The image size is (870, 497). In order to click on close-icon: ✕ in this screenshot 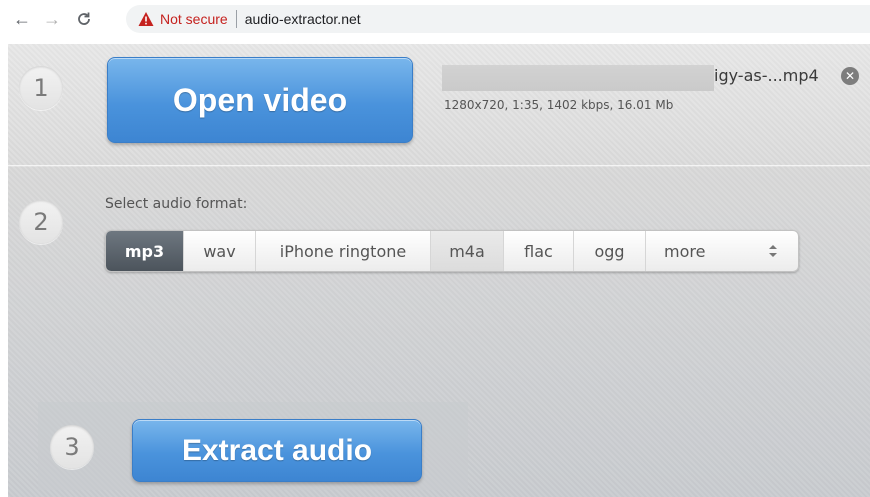, I will do `click(850, 76)`.